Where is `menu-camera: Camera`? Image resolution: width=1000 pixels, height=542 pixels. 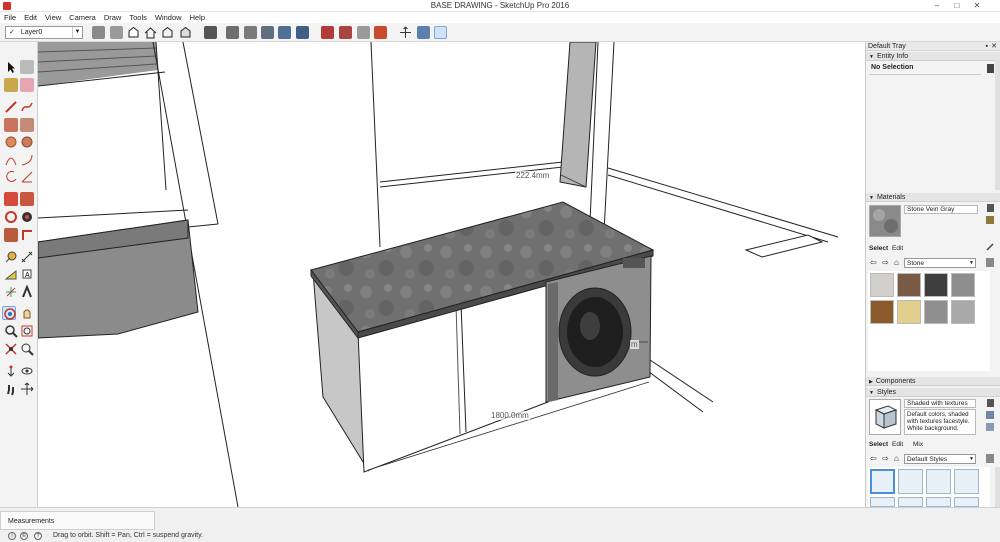
menu-camera: Camera is located at coordinates (82, 17).